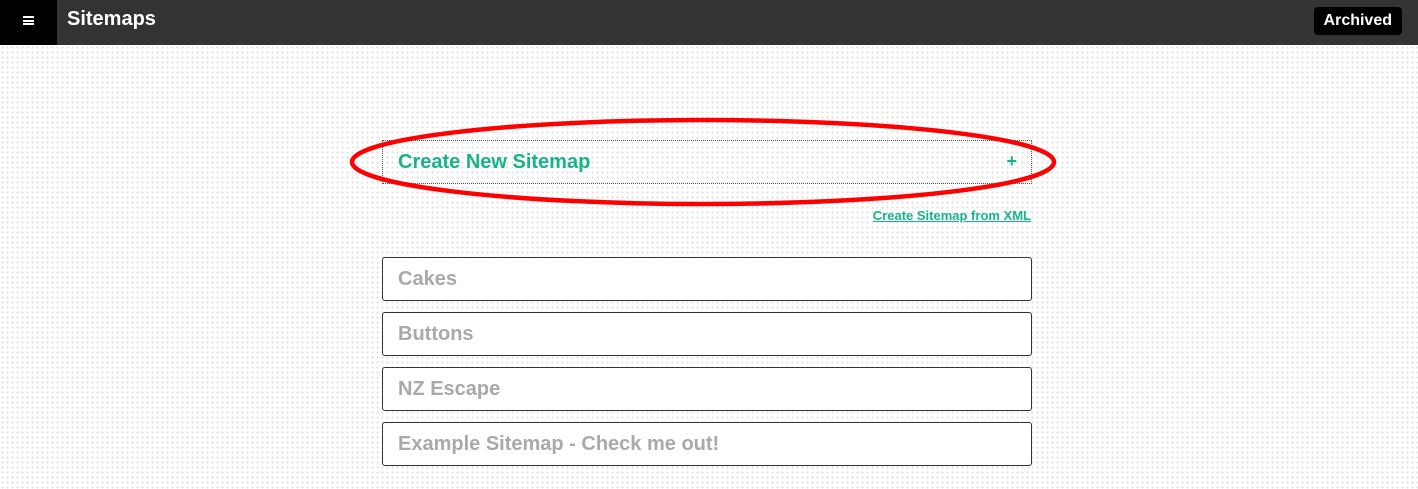 The width and height of the screenshot is (1418, 489). I want to click on sitemap-item-cakes: Cakes, so click(707, 279).